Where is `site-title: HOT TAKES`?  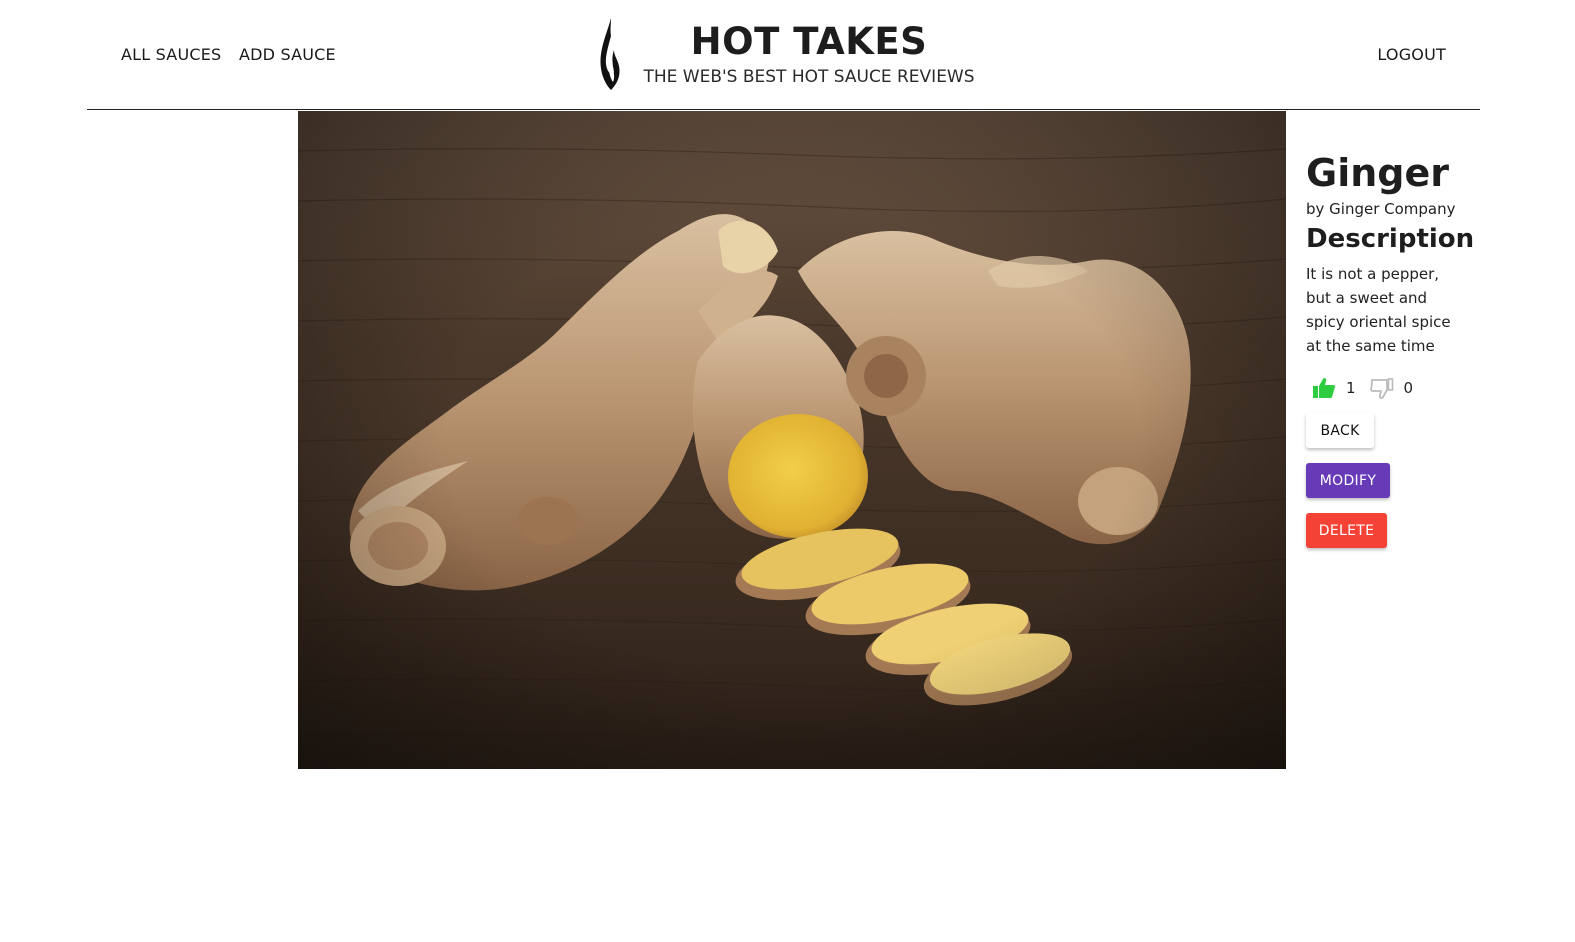 site-title: HOT TAKES is located at coordinates (809, 41).